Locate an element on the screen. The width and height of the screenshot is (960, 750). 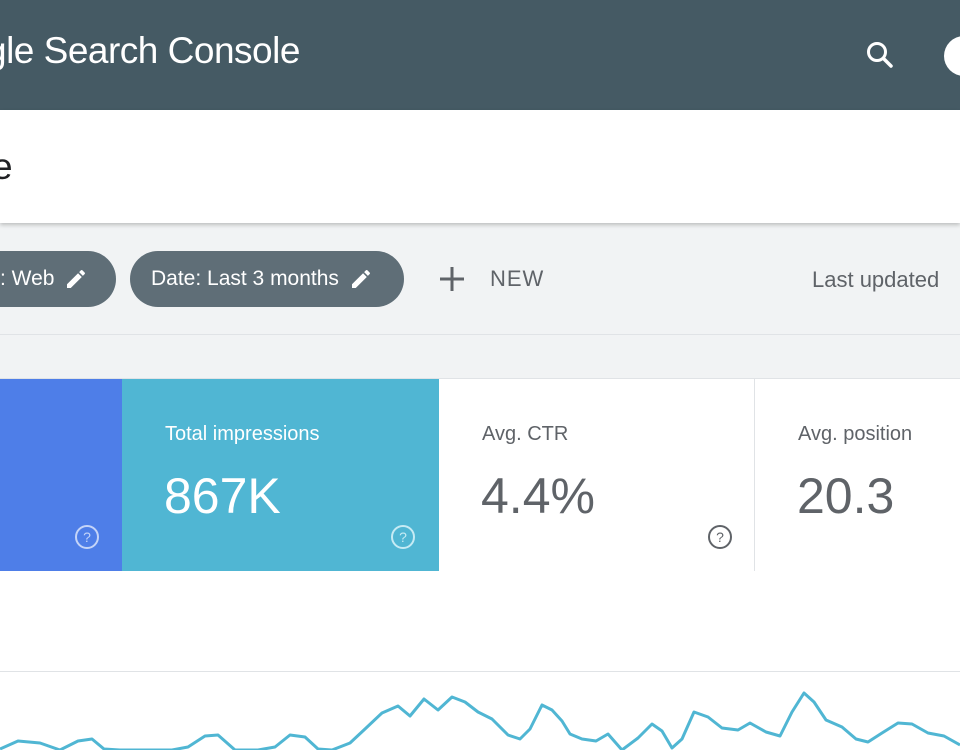
page-title: e is located at coordinates (6, 166).